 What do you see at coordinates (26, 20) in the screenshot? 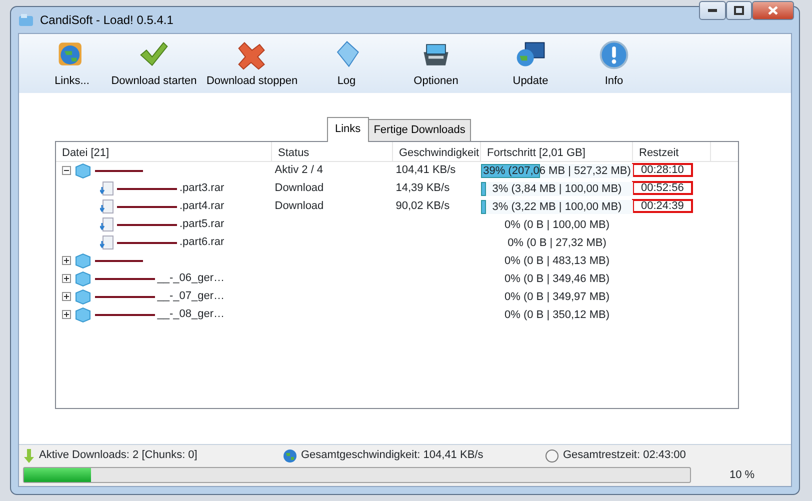
I see `app-icon` at bounding box center [26, 20].